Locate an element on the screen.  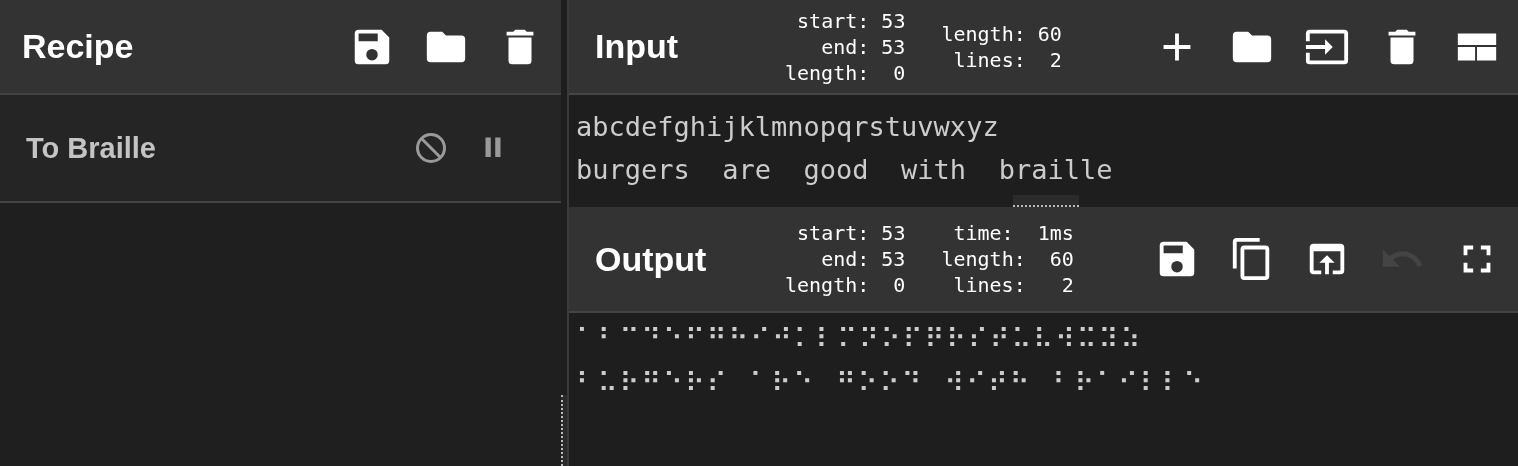
output-line: ⠃⠥⠗⠛⠑⠗⠎ ⠁⠗⠑ ⠛⠕⠕⠙ ⠺⠊⠞⠓ ⠃⠗⠁⠊⠇⠇⠑ is located at coordinates (891, 383).